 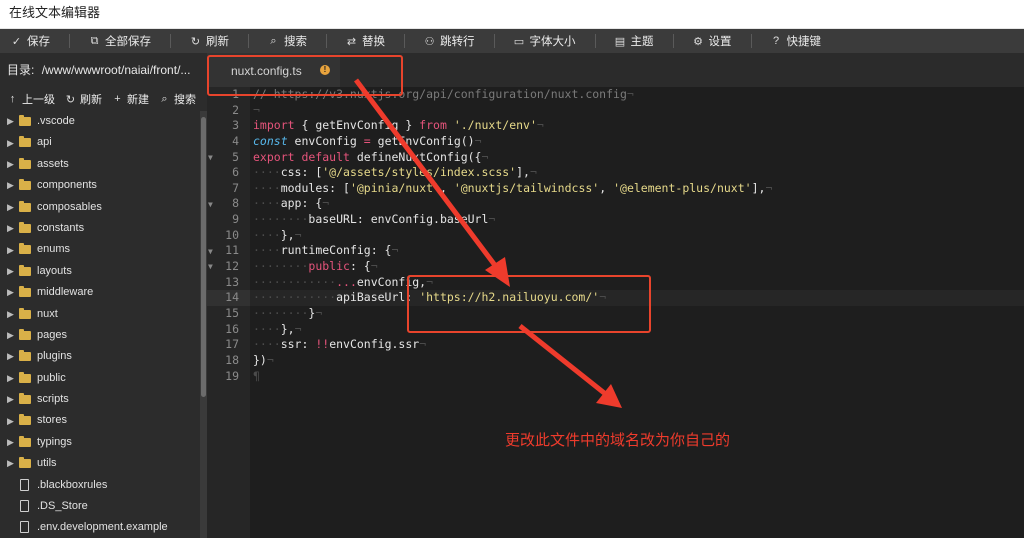 What do you see at coordinates (203, 257) in the screenshot?
I see `scrollbar-thumb` at bounding box center [203, 257].